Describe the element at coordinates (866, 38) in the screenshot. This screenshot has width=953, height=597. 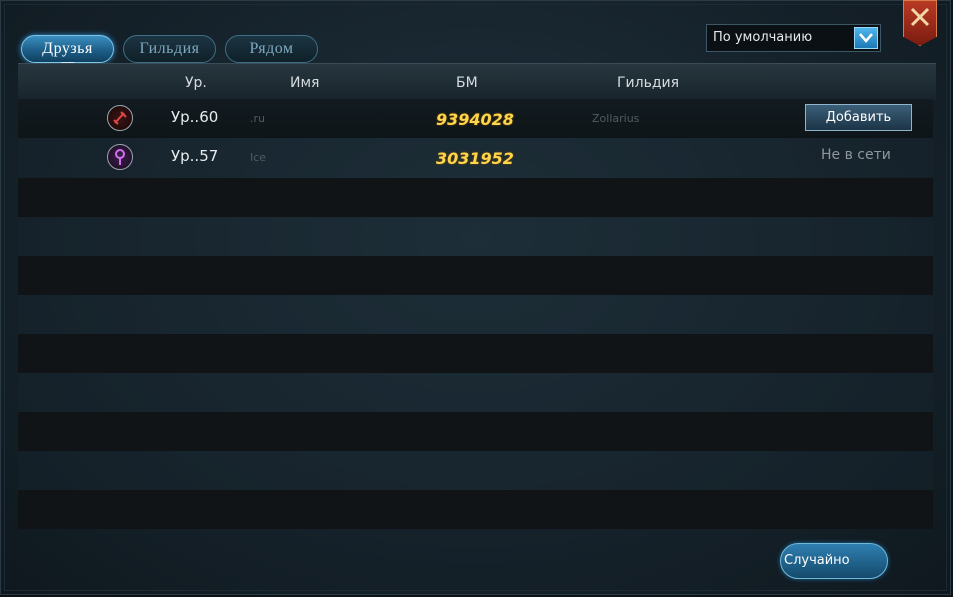
I see `chevron-down-icon` at that location.